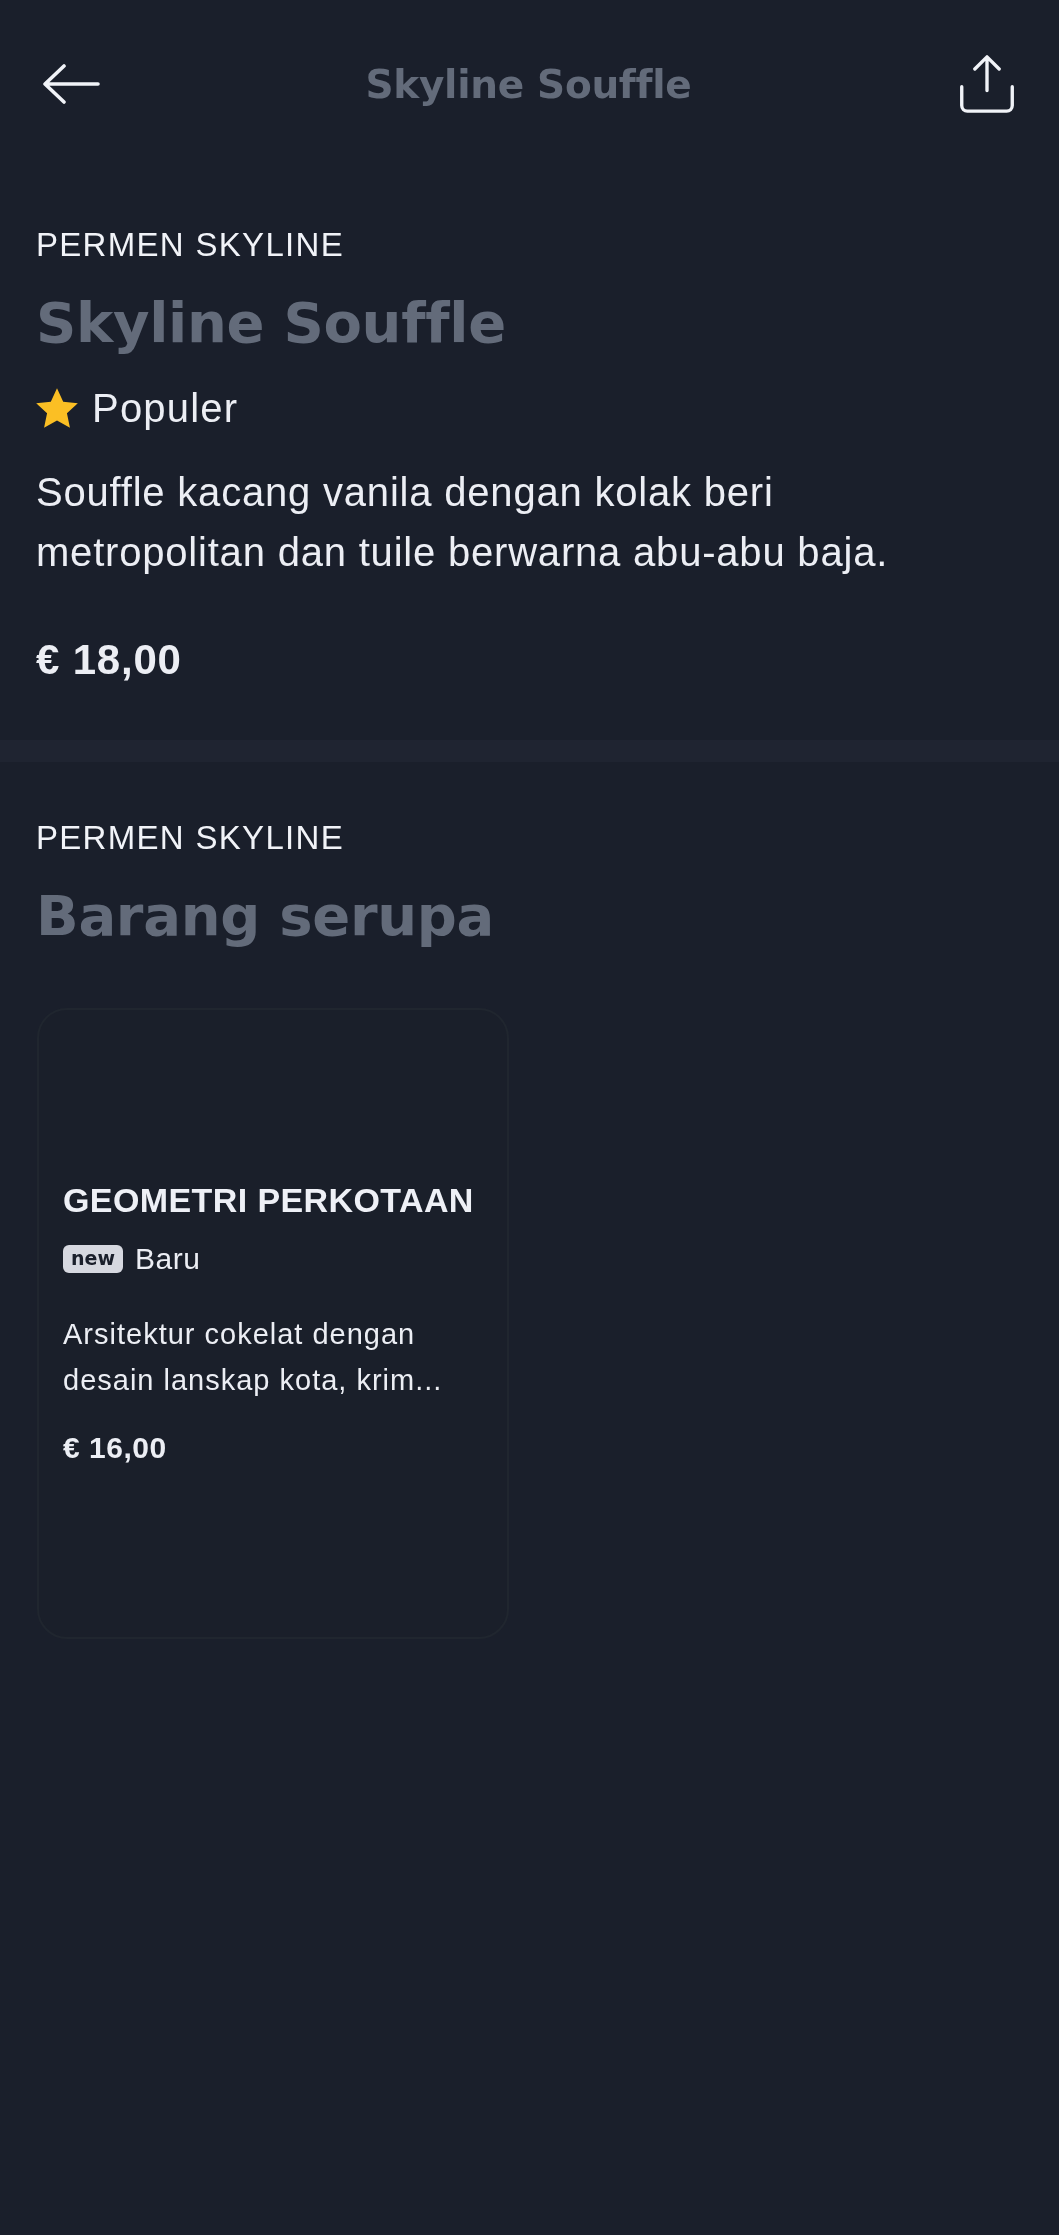 This screenshot has height=2235, width=1059. I want to click on tag-label: Populer, so click(165, 408).